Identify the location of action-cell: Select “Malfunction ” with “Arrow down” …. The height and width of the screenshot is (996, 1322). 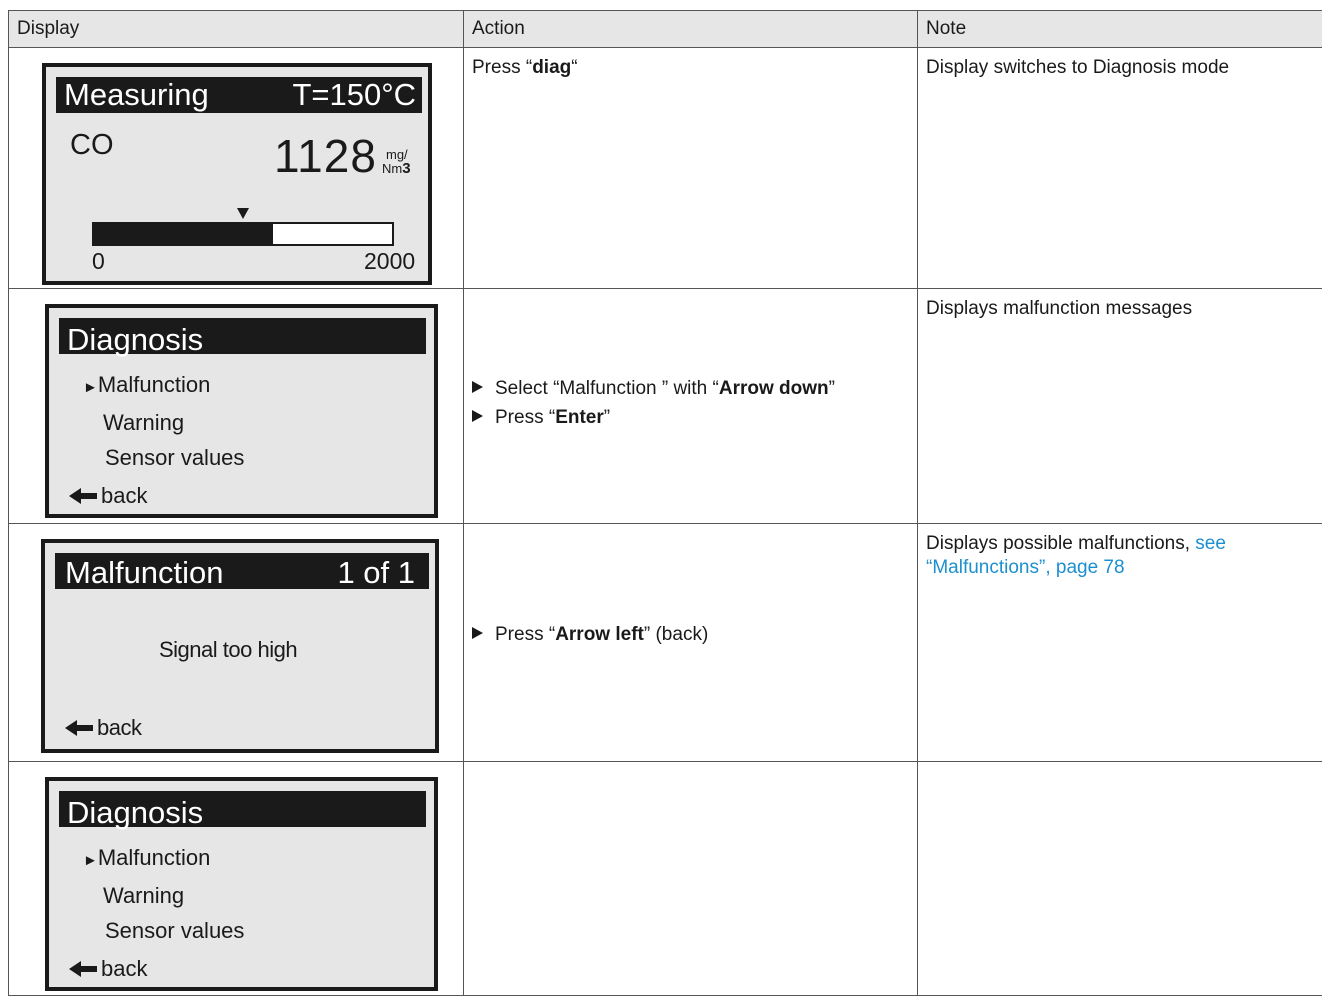
(691, 406).